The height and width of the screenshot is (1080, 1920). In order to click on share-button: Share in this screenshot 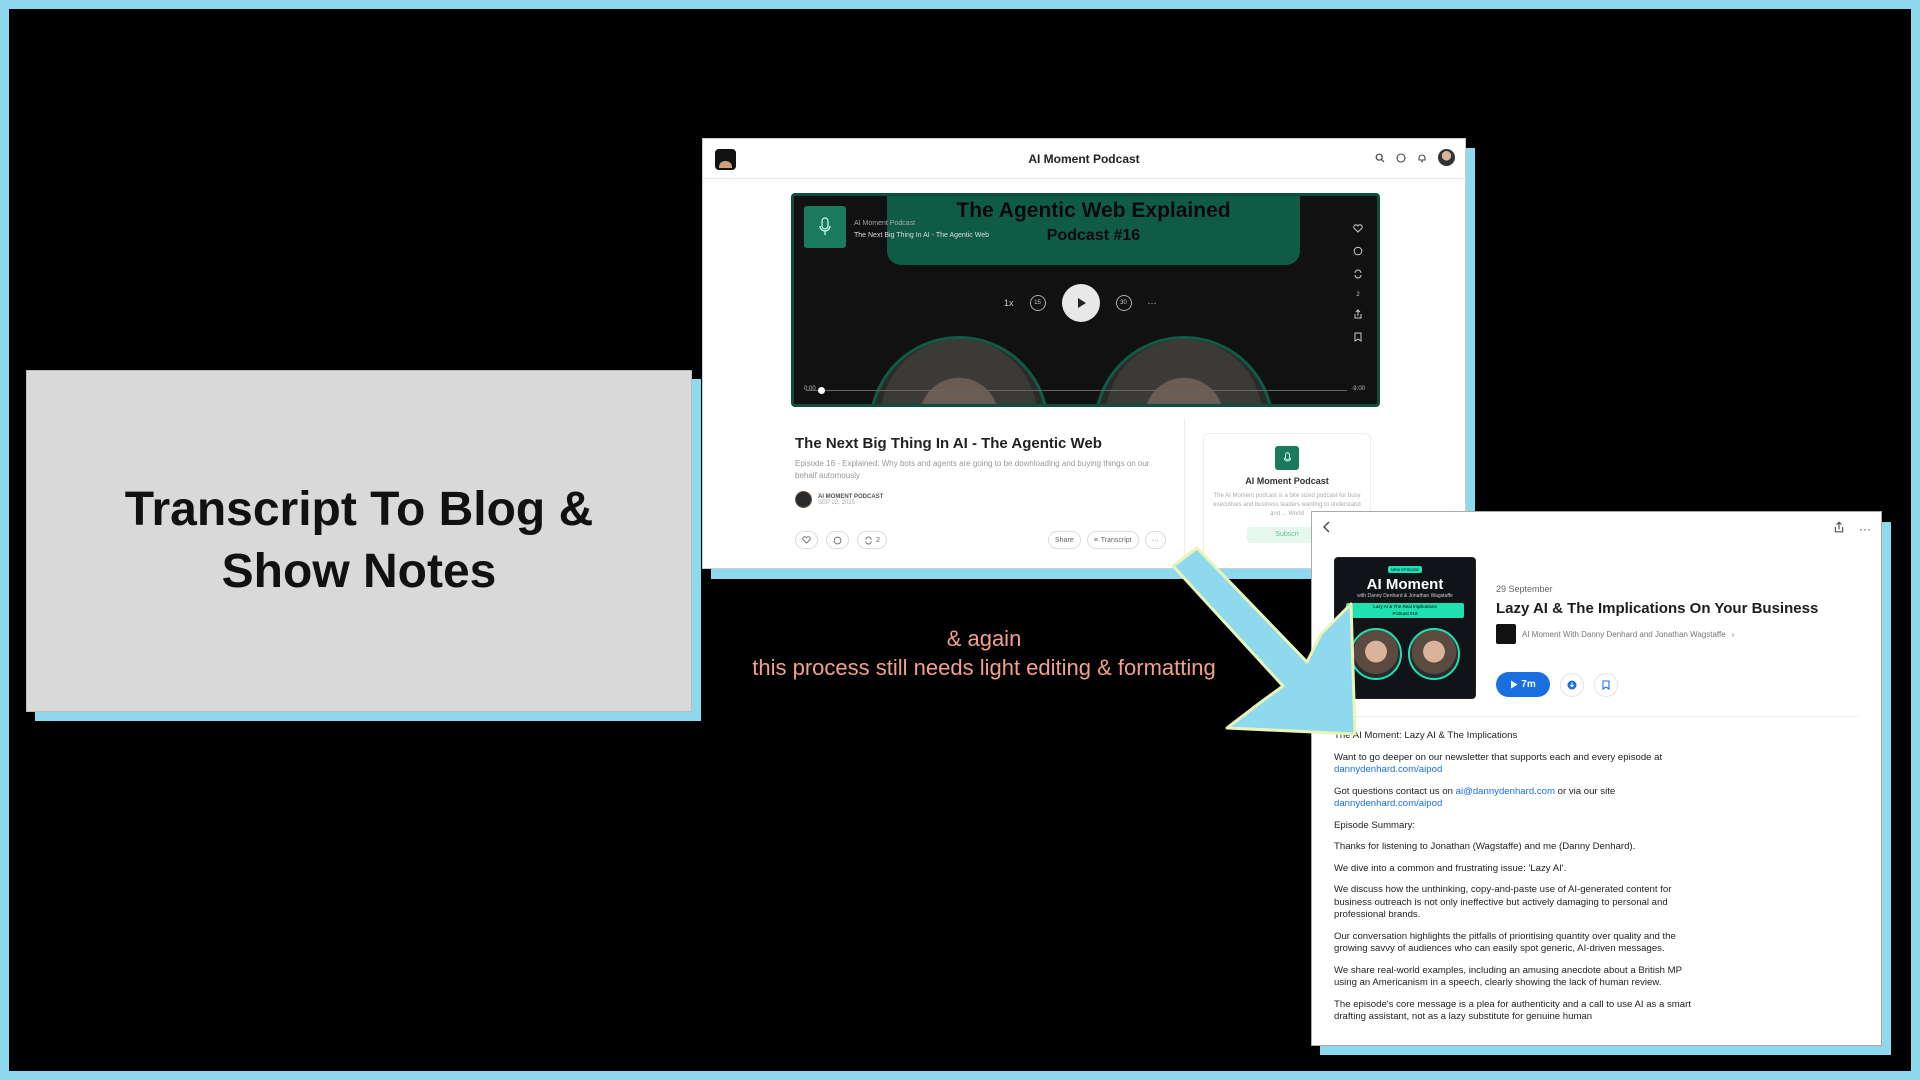, I will do `click(1064, 540)`.